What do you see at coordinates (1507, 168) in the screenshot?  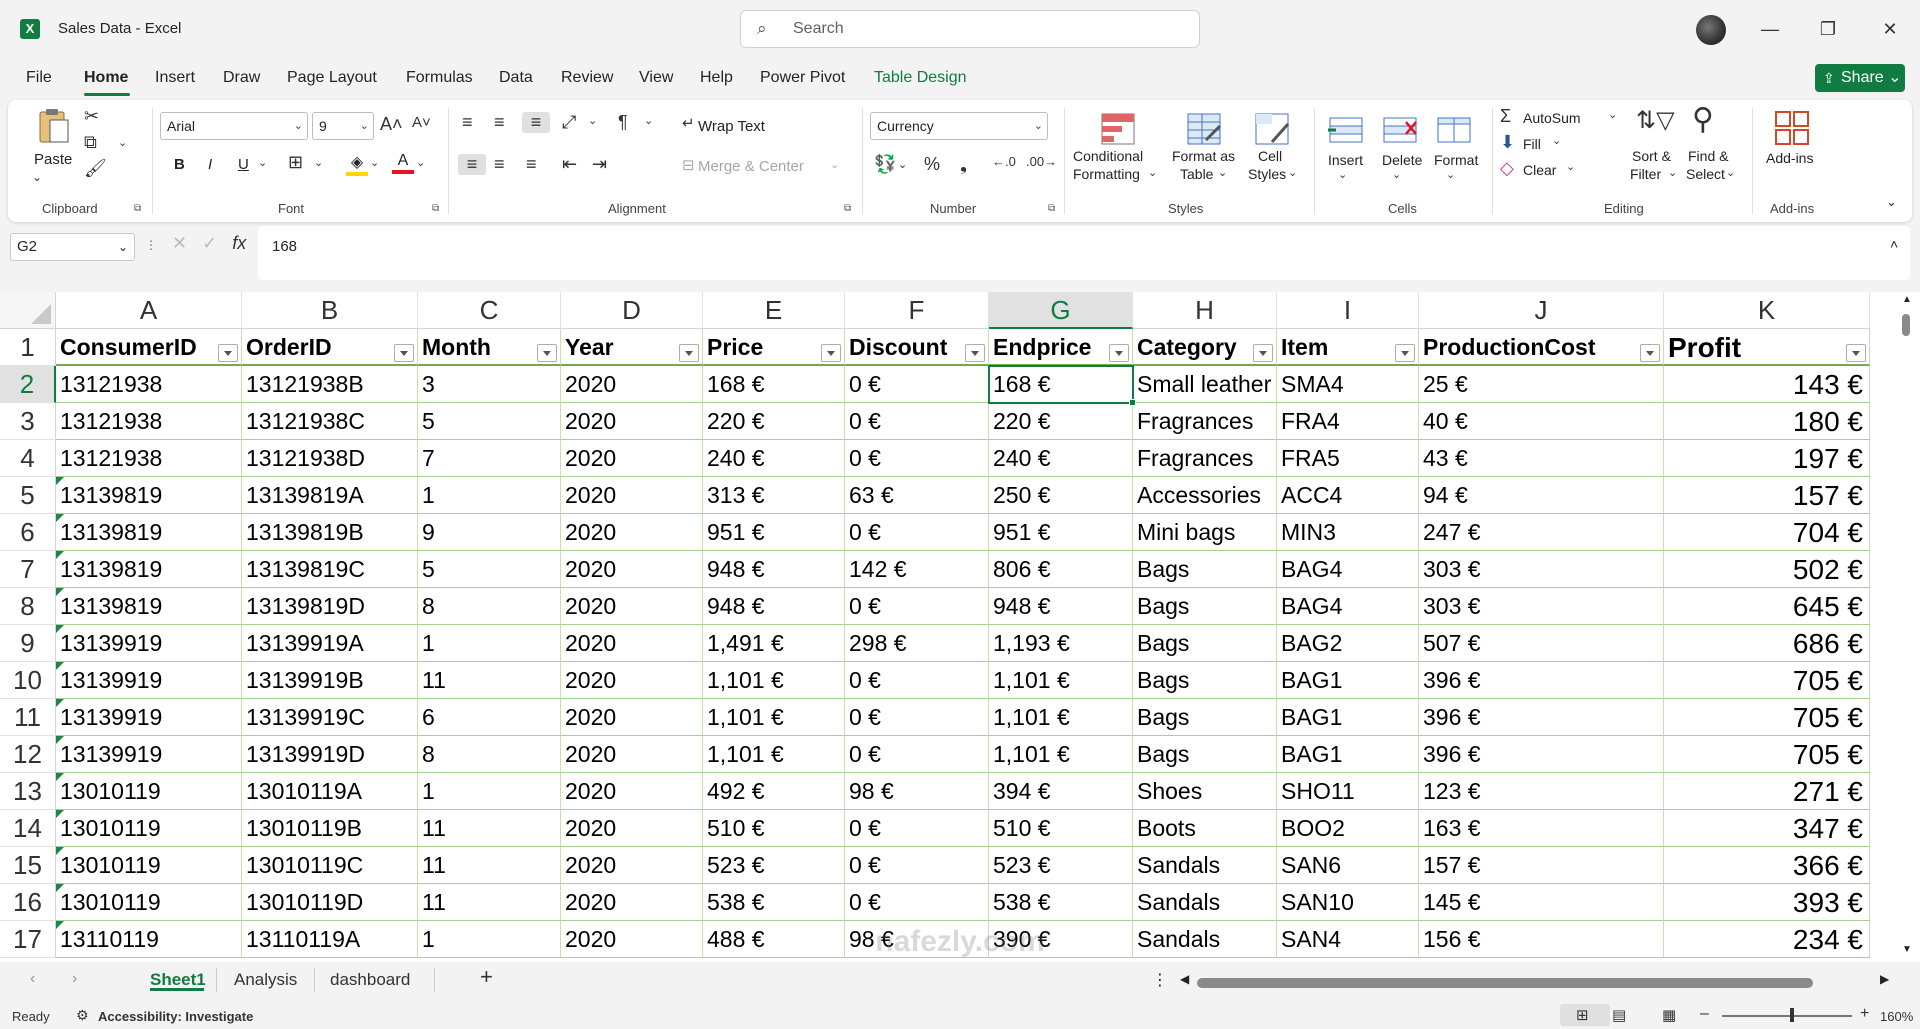 I see `eraser-icon: ◇` at bounding box center [1507, 168].